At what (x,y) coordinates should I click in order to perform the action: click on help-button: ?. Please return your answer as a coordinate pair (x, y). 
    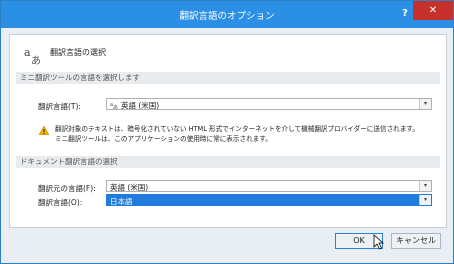
    Looking at the image, I should click on (405, 14).